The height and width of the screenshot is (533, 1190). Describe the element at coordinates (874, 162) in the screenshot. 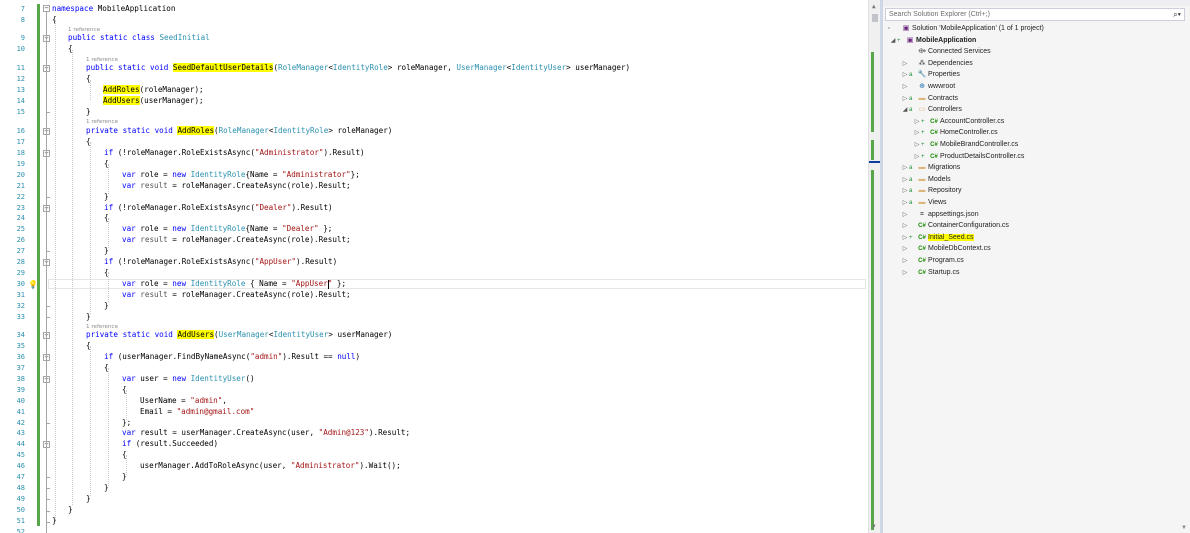

I see `caret-position-marker` at that location.